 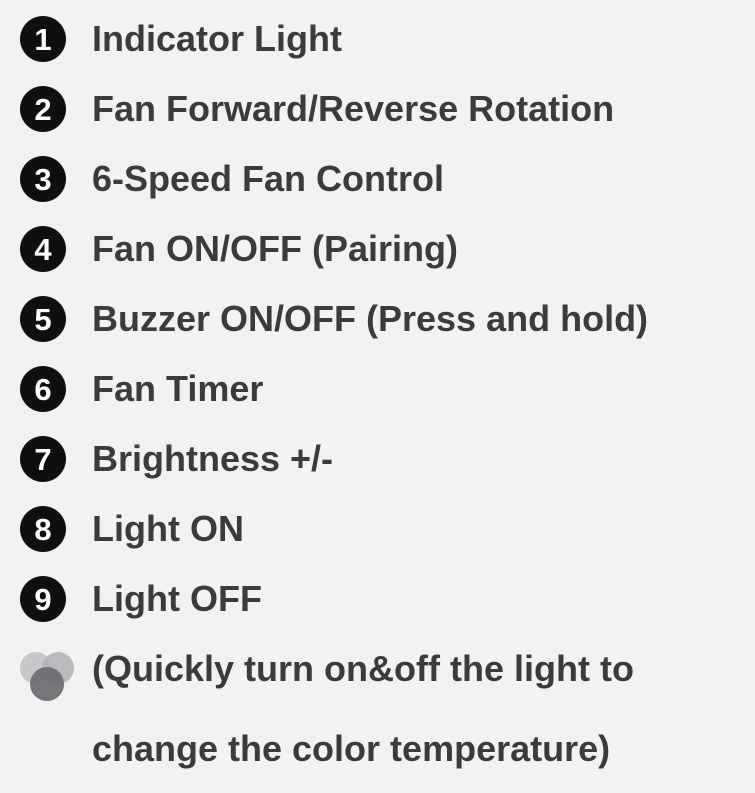 What do you see at coordinates (43, 179) in the screenshot?
I see `number-badge-3: 3` at bounding box center [43, 179].